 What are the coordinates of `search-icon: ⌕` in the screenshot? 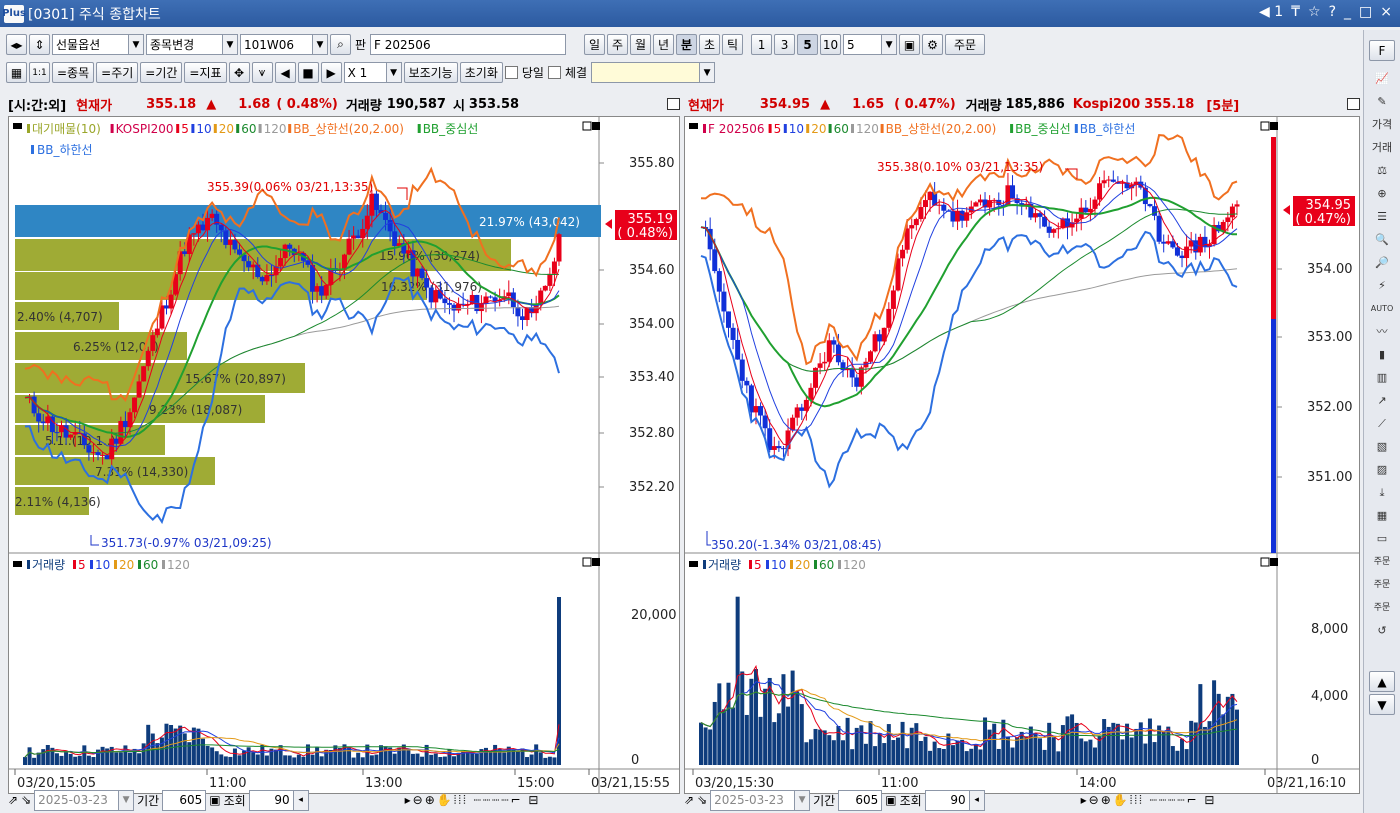 It's located at (340, 44).